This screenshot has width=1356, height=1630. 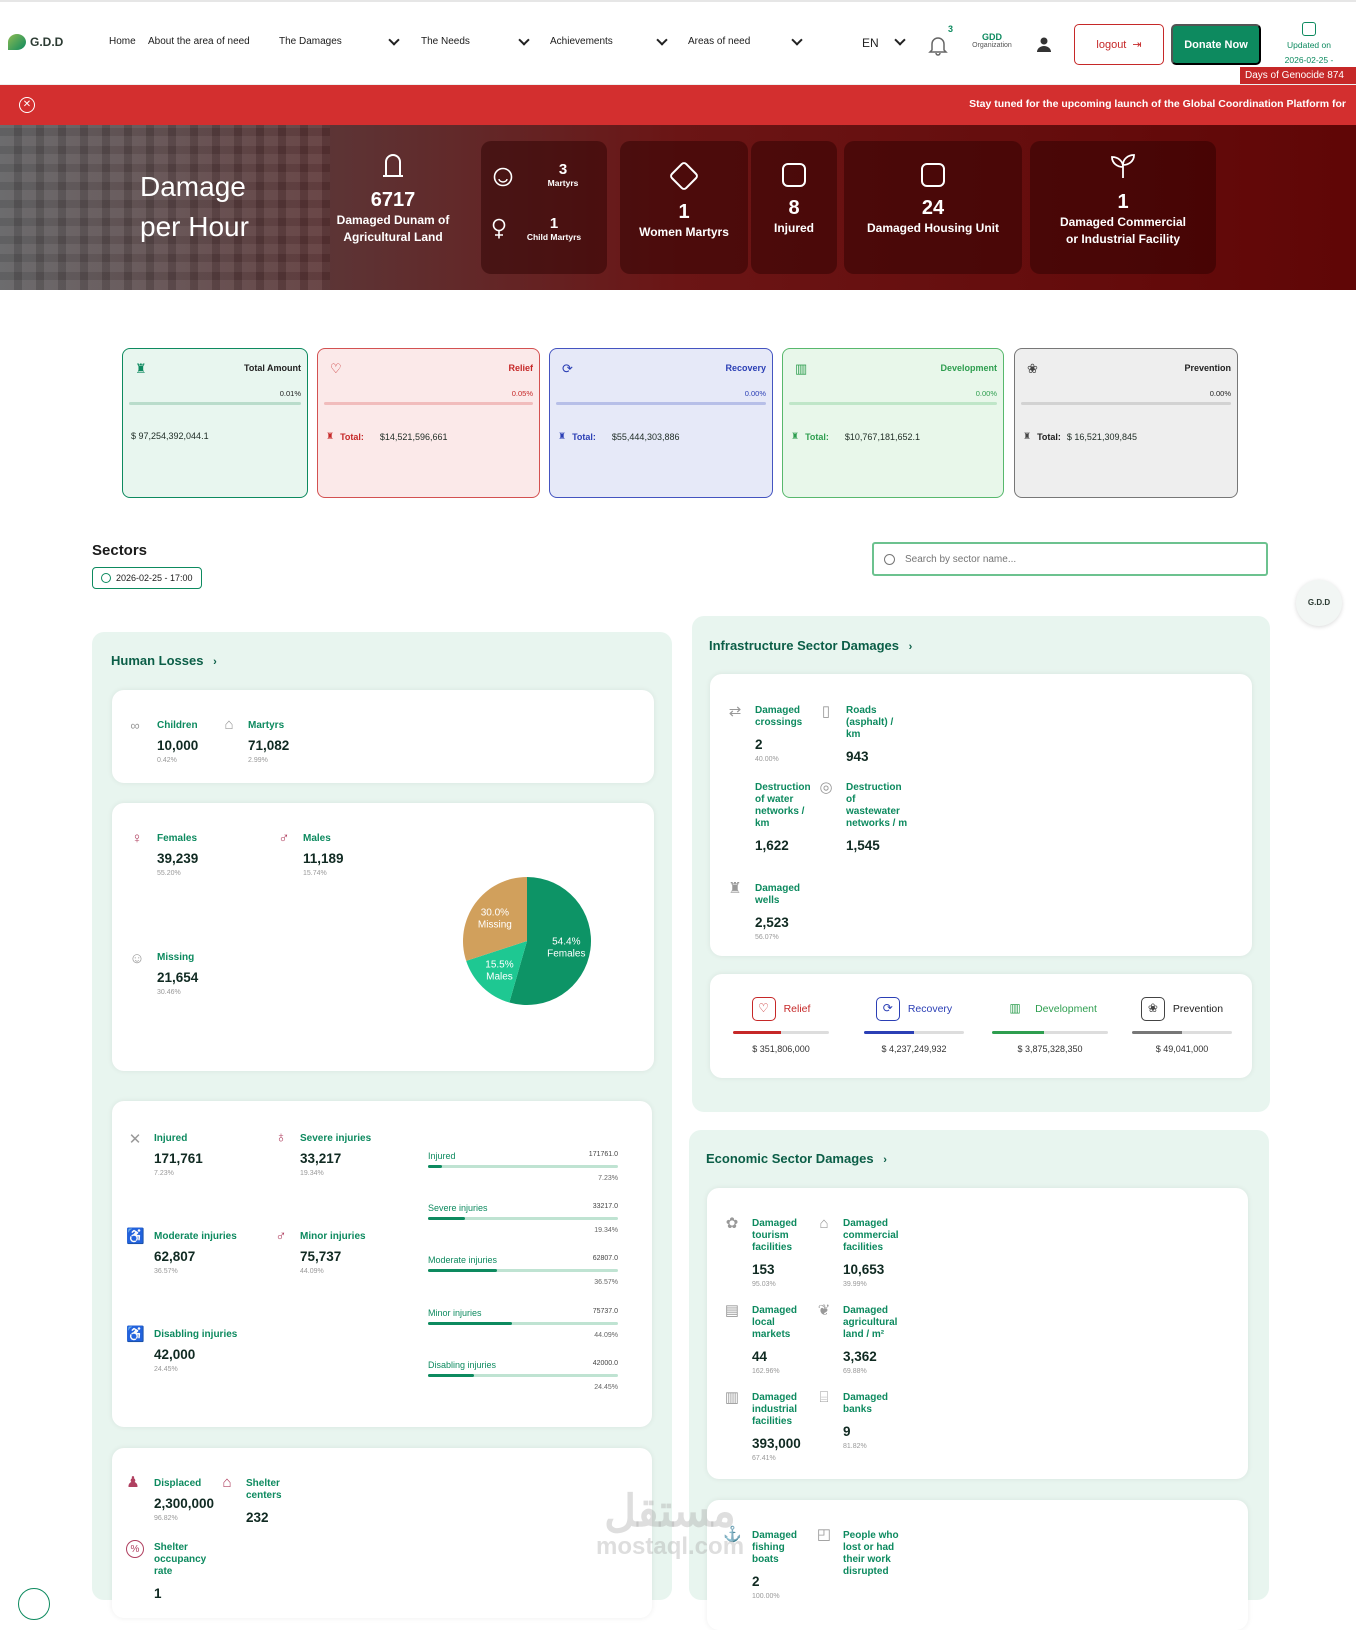 What do you see at coordinates (1309, 45) in the screenshot?
I see `updated-label: Updated on` at bounding box center [1309, 45].